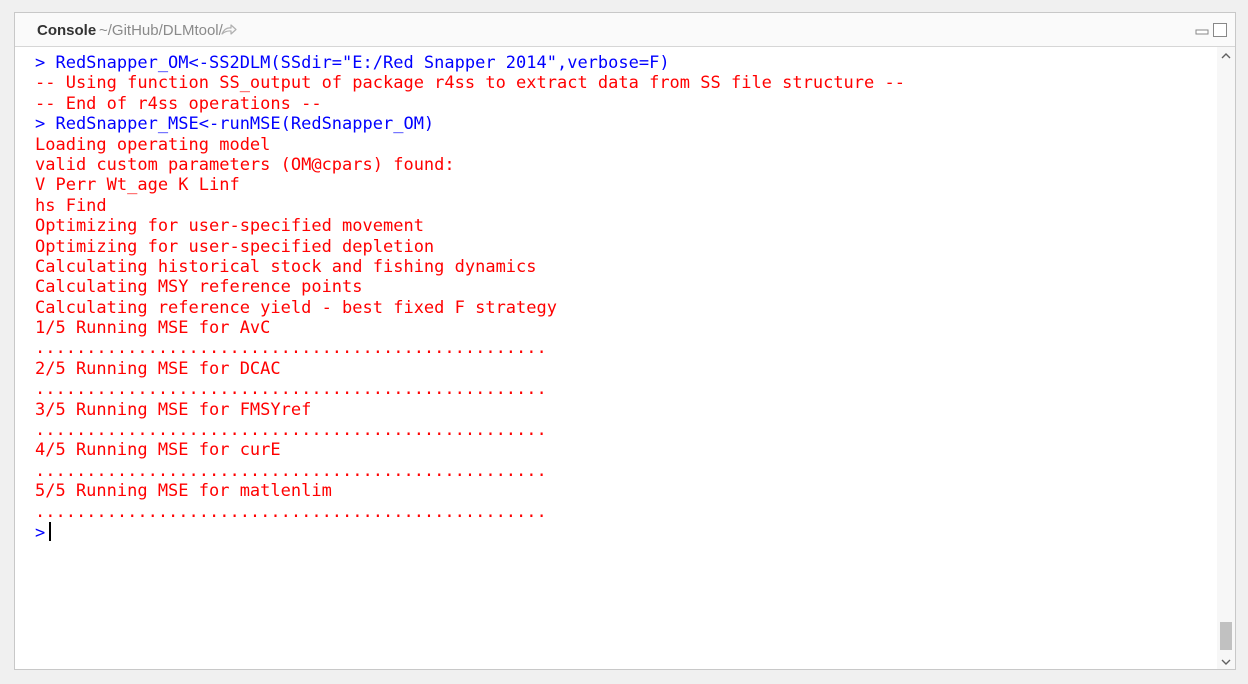 The height and width of the screenshot is (684, 1248). Describe the element at coordinates (235, 246) in the screenshot. I see `console-output-line: Optimizing for user-specified depletion` at that location.